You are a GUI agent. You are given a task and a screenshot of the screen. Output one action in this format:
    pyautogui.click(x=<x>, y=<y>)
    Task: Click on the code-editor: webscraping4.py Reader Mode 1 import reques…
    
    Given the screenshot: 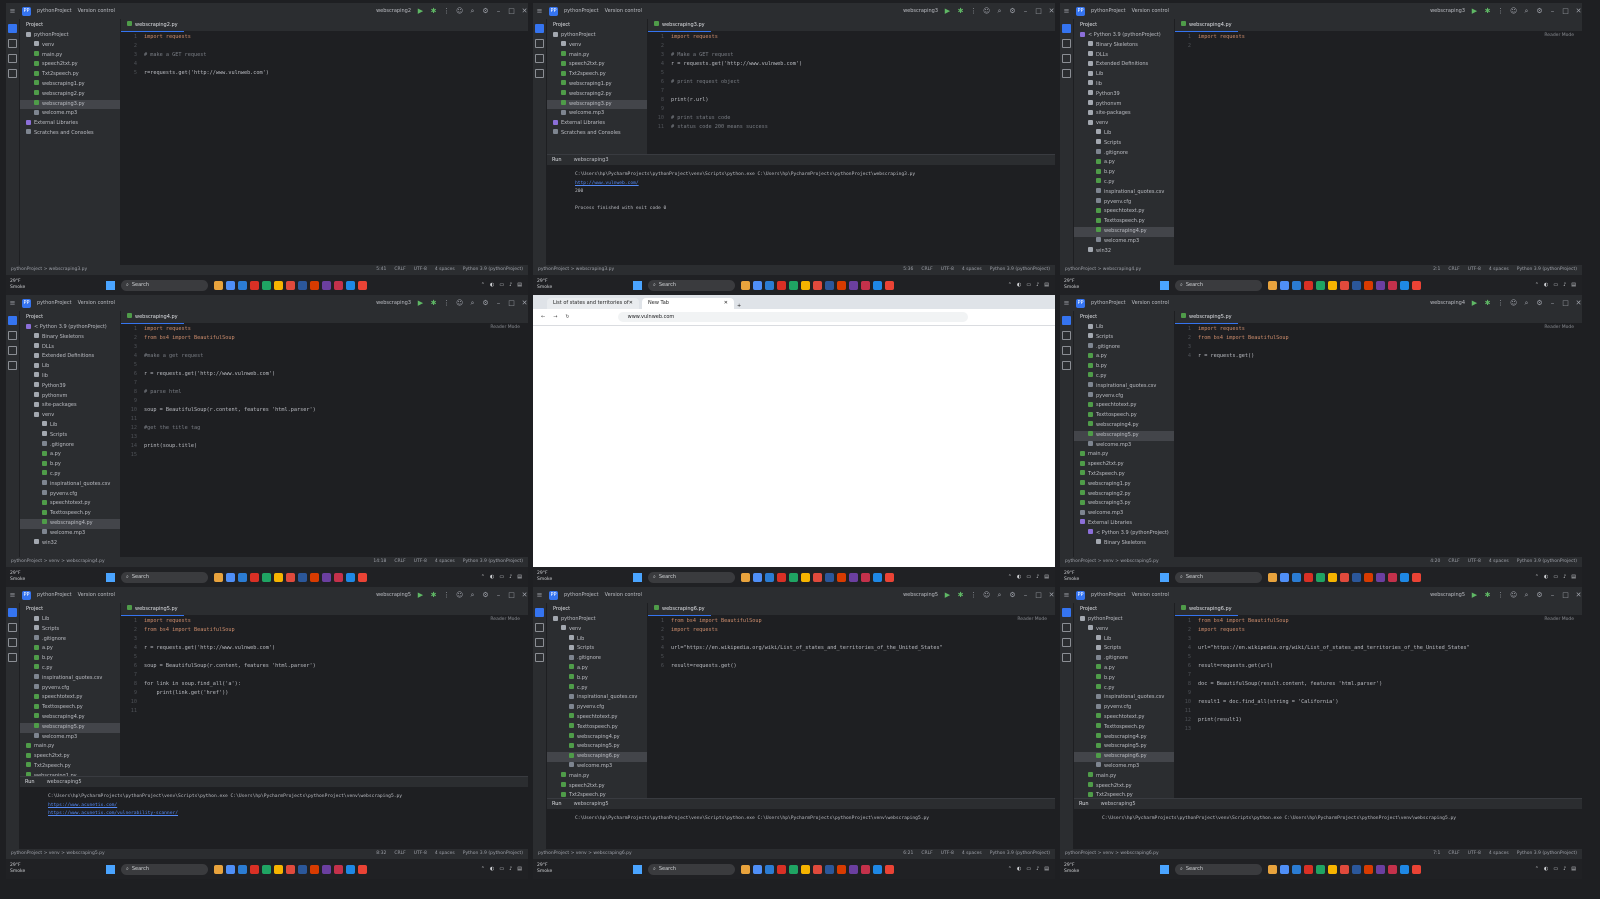 What is the action you would take?
    pyautogui.click(x=1378, y=142)
    